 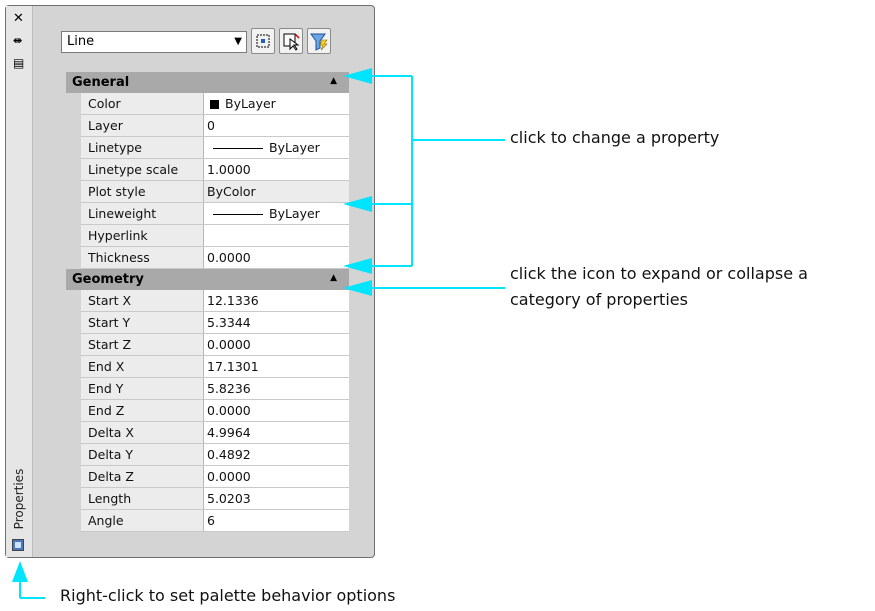 What do you see at coordinates (659, 273) in the screenshot?
I see `callout-expand-collapse-line1: click the icon to expand or collapse a` at bounding box center [659, 273].